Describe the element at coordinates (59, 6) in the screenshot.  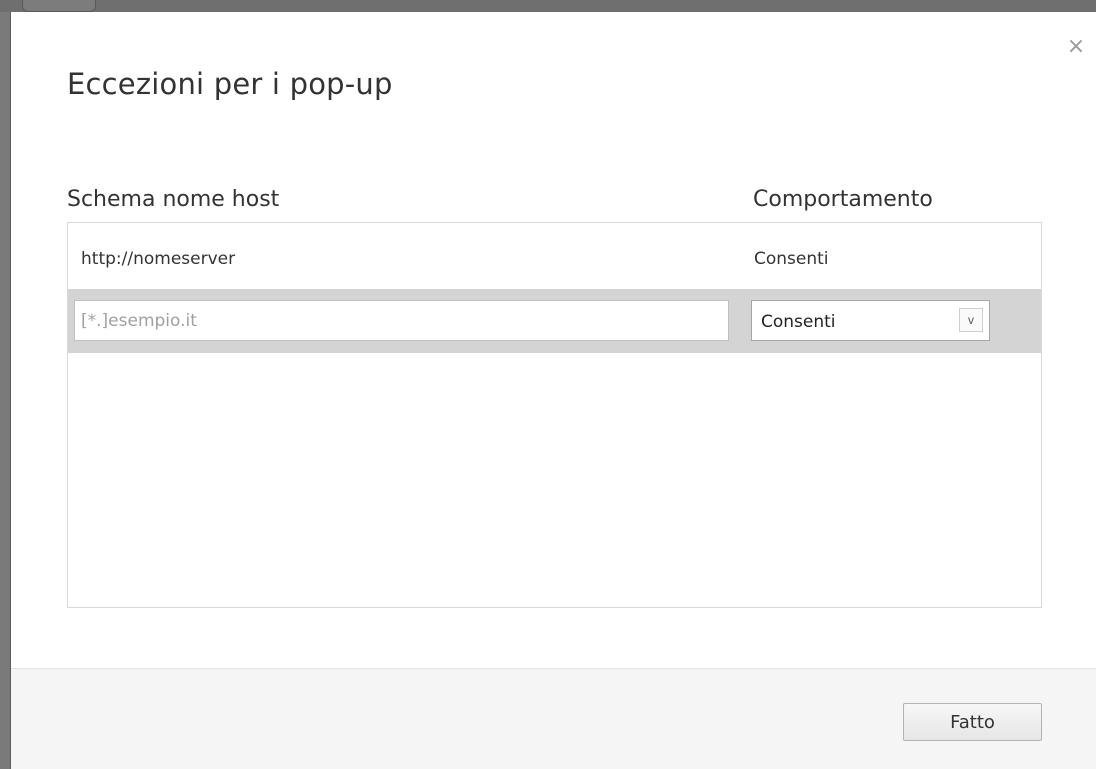
I see `background-tab` at that location.